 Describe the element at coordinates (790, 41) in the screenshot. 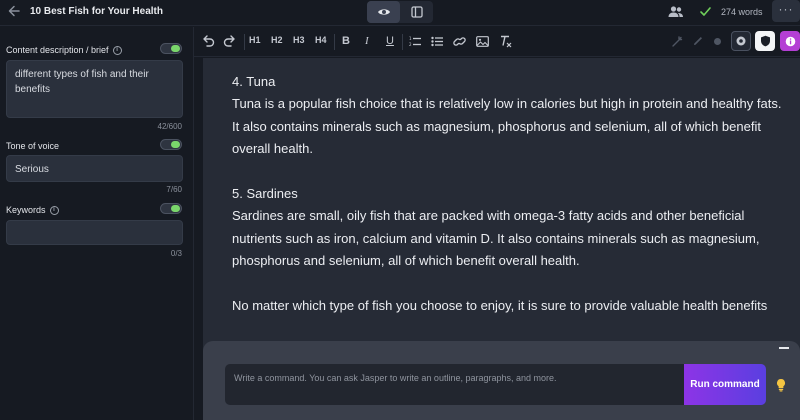

I see `badge-icon` at that location.